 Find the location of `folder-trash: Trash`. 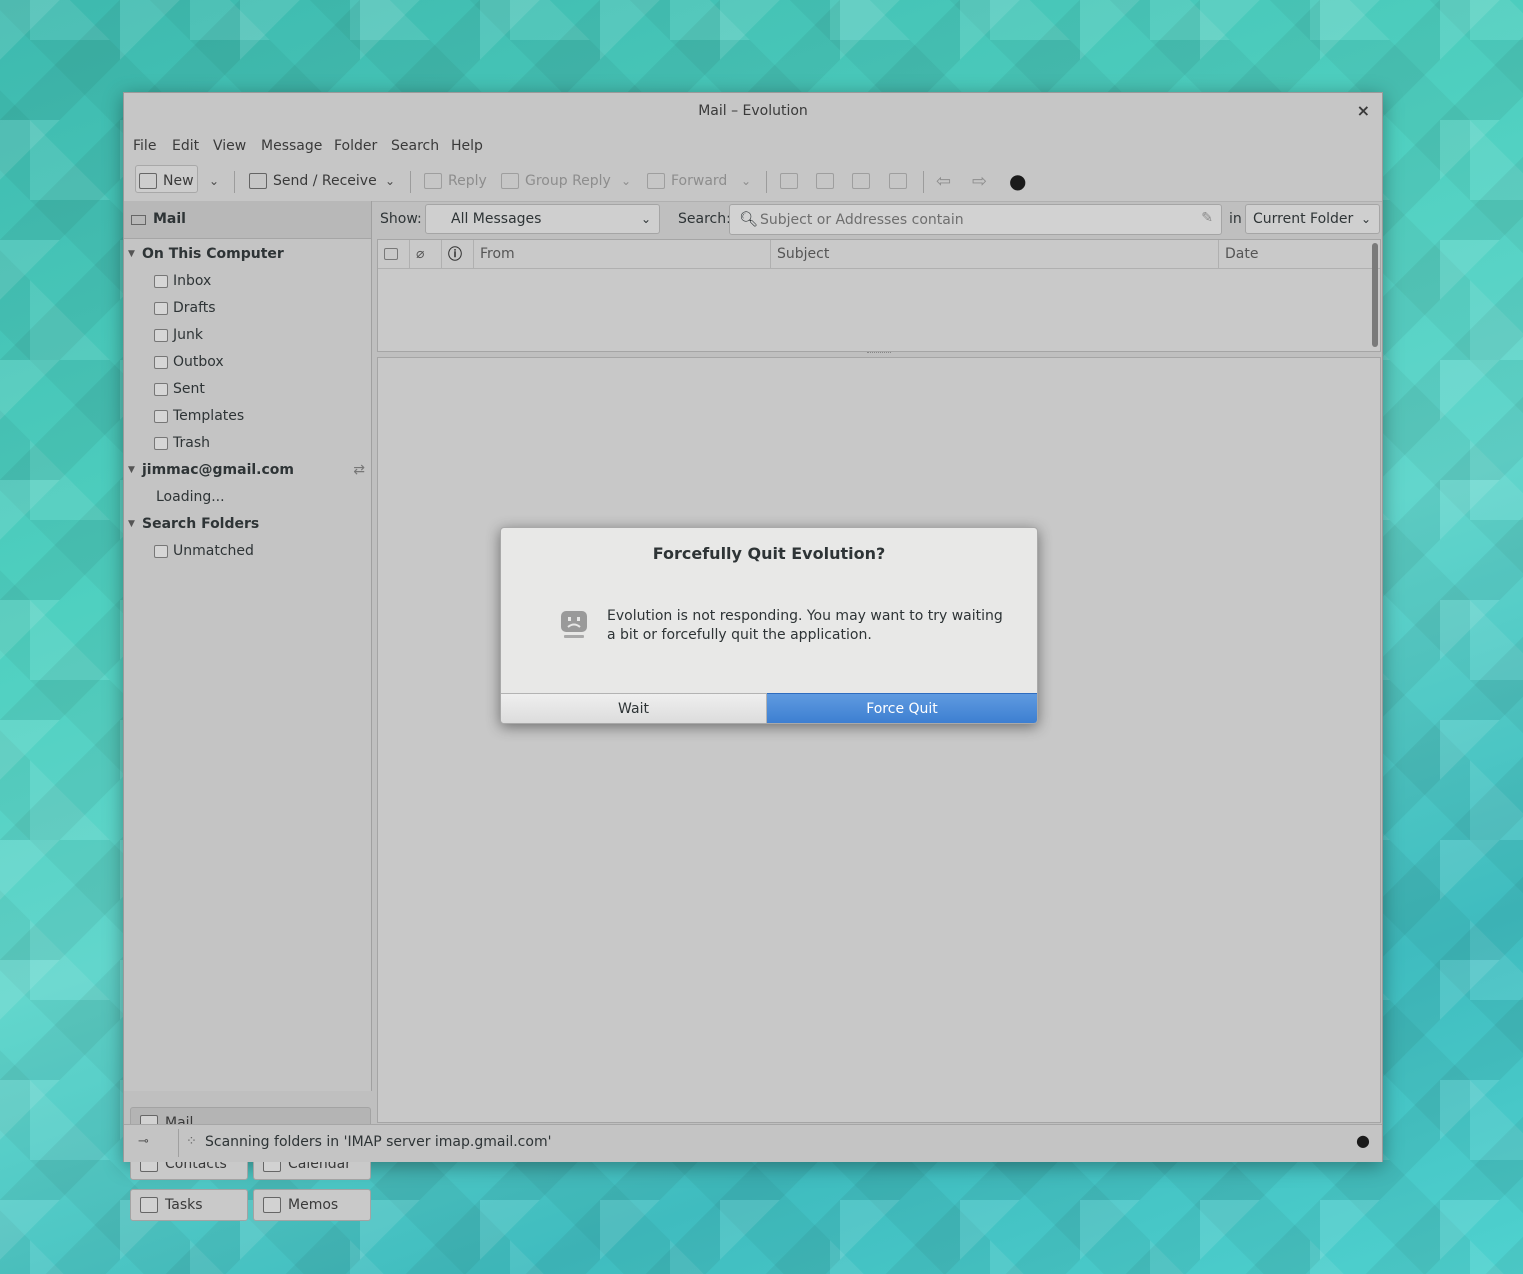

folder-trash: Trash is located at coordinates (182, 443).